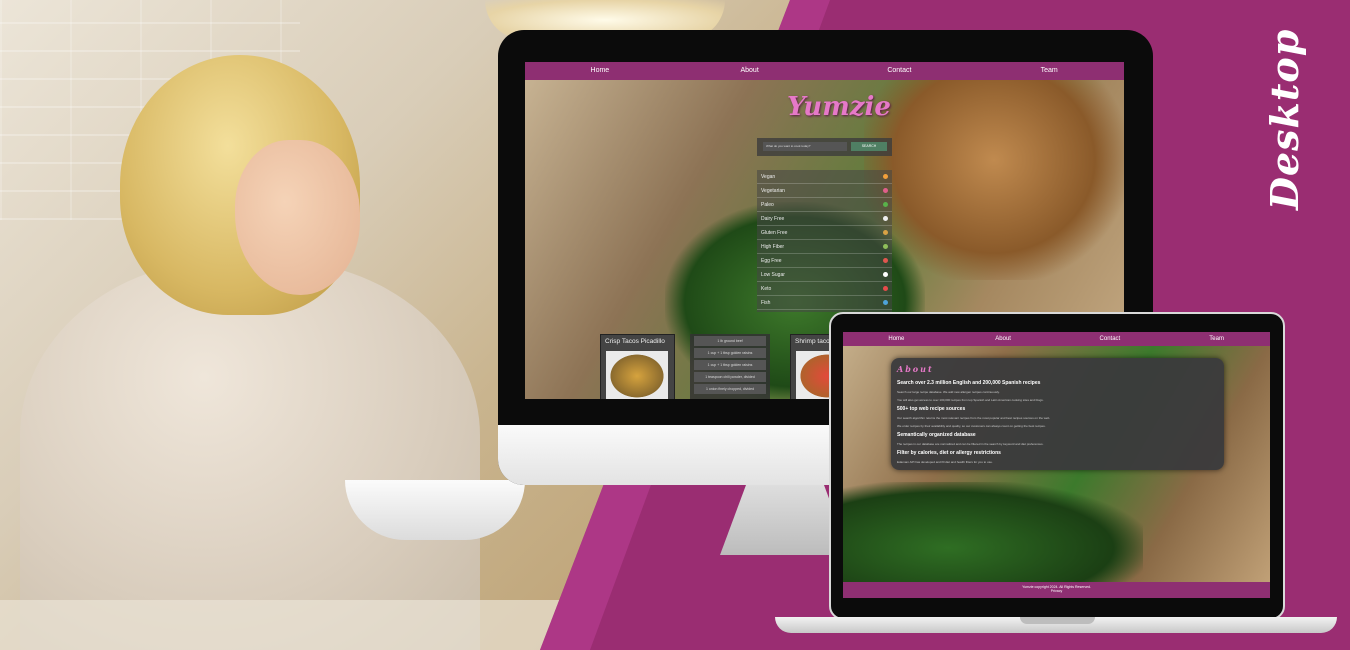 This screenshot has width=1350, height=650. What do you see at coordinates (824, 219) in the screenshot?
I see `diet-item: Dairy Free` at bounding box center [824, 219].